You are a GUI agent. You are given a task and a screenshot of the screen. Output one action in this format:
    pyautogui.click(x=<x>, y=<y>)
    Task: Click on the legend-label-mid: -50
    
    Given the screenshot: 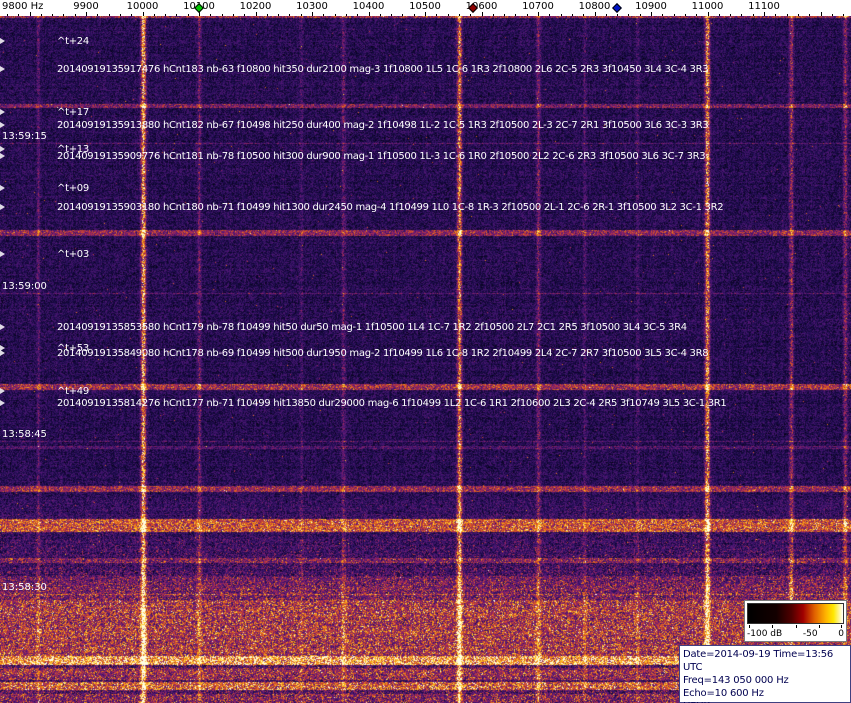 What is the action you would take?
    pyautogui.click(x=810, y=634)
    